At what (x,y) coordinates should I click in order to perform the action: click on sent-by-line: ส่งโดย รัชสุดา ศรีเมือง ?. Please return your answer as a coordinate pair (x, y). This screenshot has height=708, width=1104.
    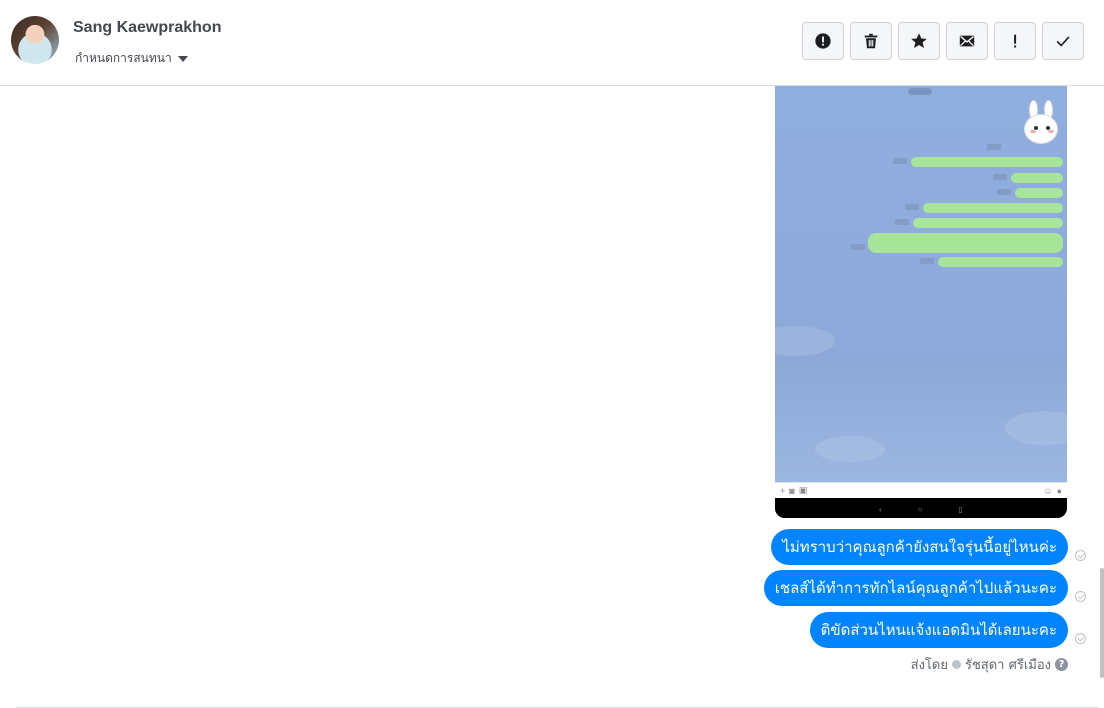
    Looking at the image, I should click on (989, 664).